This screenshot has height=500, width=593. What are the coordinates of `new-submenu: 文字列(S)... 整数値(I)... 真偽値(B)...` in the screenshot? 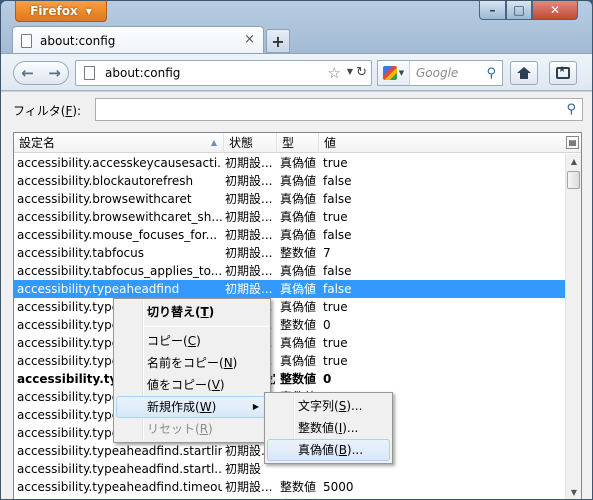 It's located at (328, 428).